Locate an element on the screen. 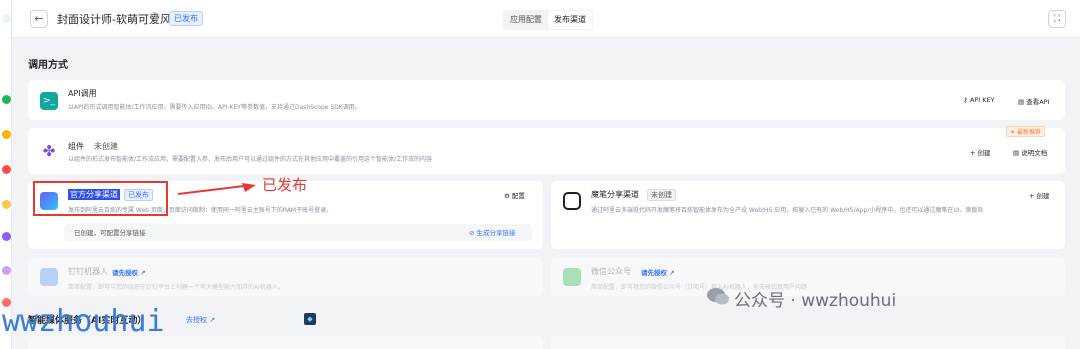 The width and height of the screenshot is (1080, 349). wechat-icon is located at coordinates (572, 277).